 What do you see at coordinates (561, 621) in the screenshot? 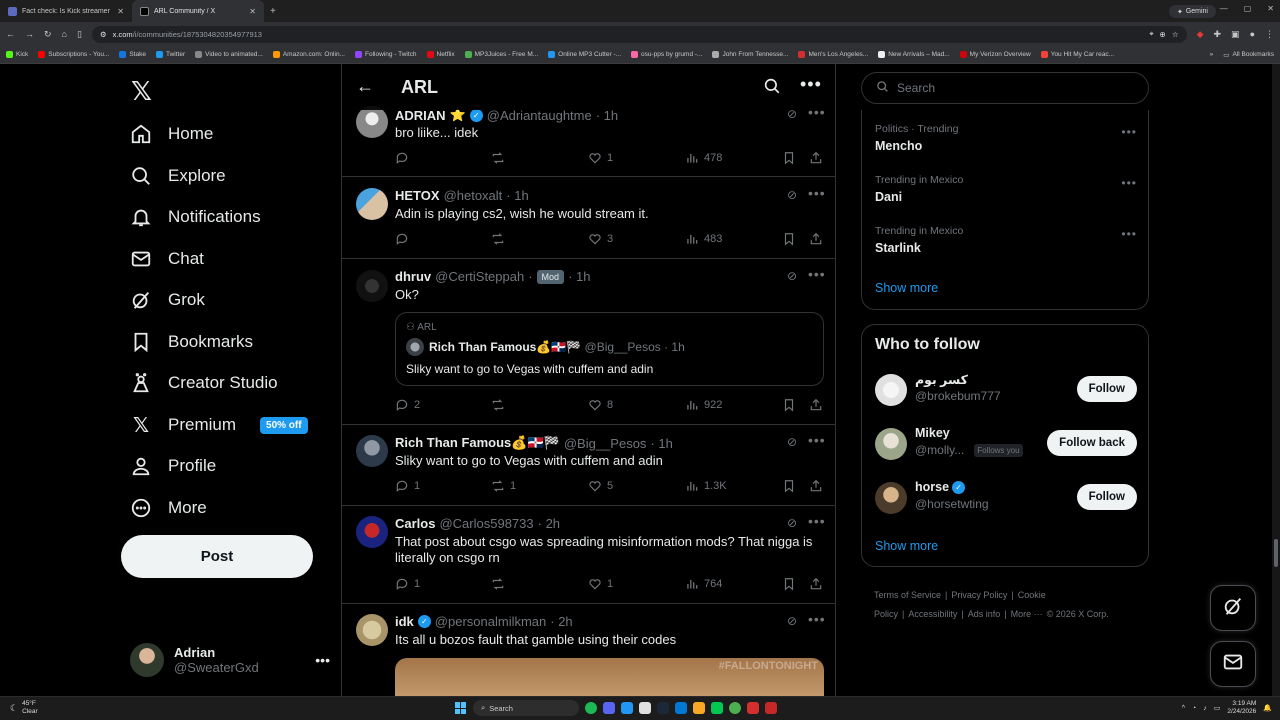
I see `post-time: · 2h` at bounding box center [561, 621].